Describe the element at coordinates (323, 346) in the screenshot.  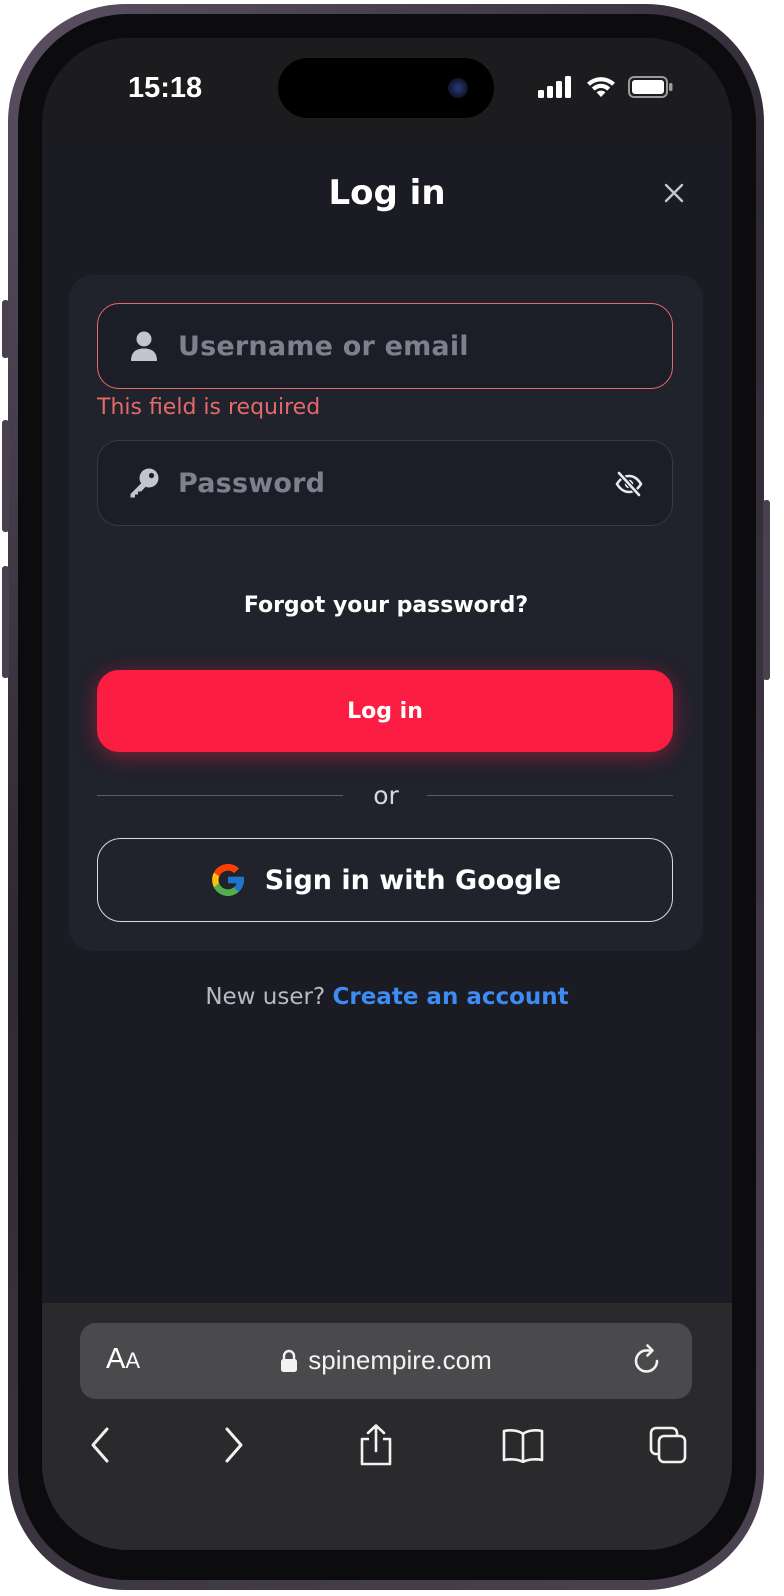
I see `username-placeholder: Username or email` at that location.